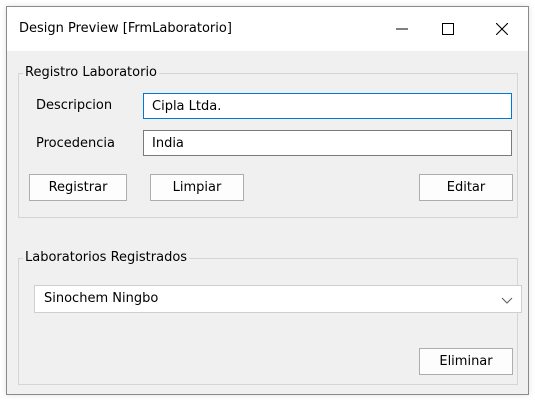 The height and width of the screenshot is (400, 535). I want to click on minimize-icon, so click(402, 29).